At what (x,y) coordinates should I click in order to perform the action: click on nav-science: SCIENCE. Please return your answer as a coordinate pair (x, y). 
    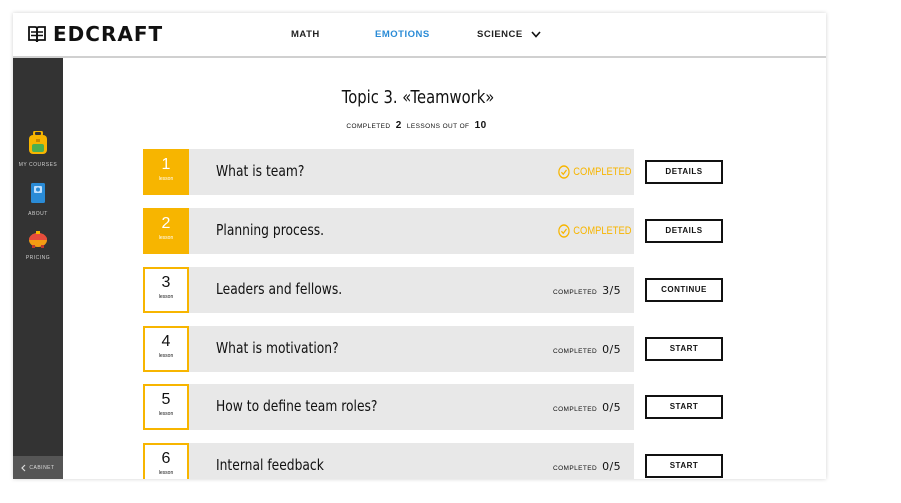
    Looking at the image, I should click on (509, 34).